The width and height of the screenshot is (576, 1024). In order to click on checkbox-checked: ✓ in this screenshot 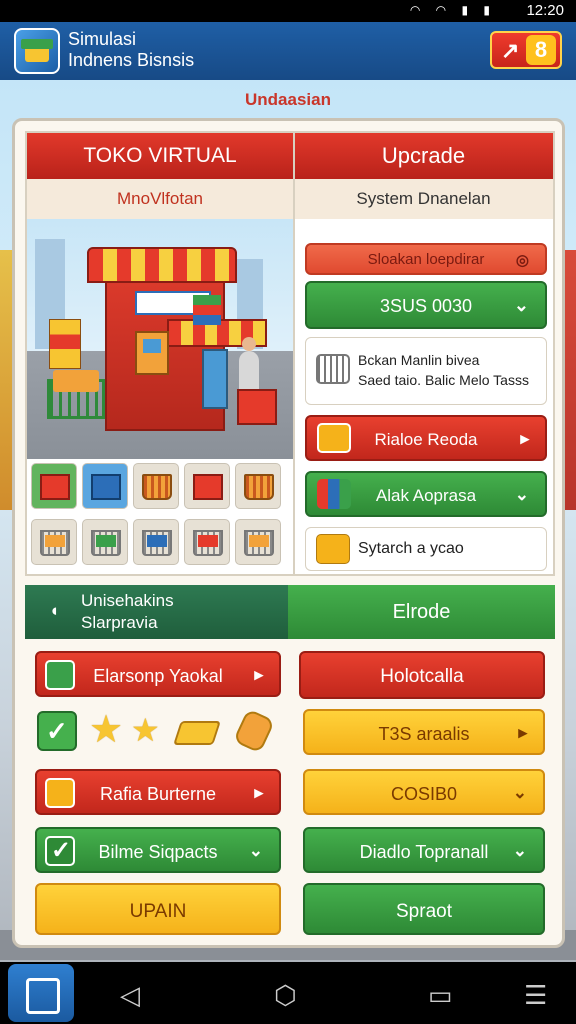, I will do `click(57, 731)`.